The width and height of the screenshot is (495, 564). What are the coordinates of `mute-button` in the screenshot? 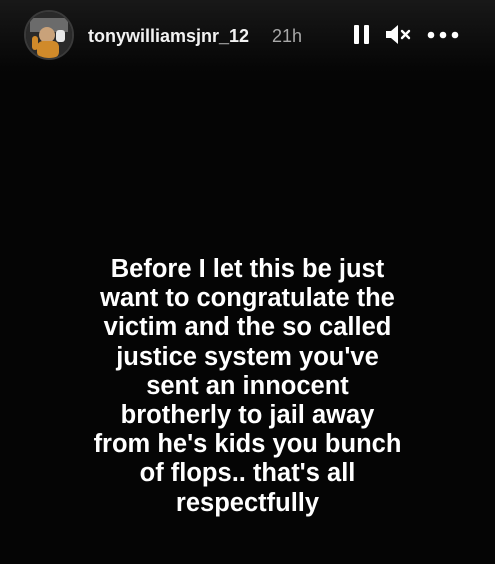 It's located at (399, 35).